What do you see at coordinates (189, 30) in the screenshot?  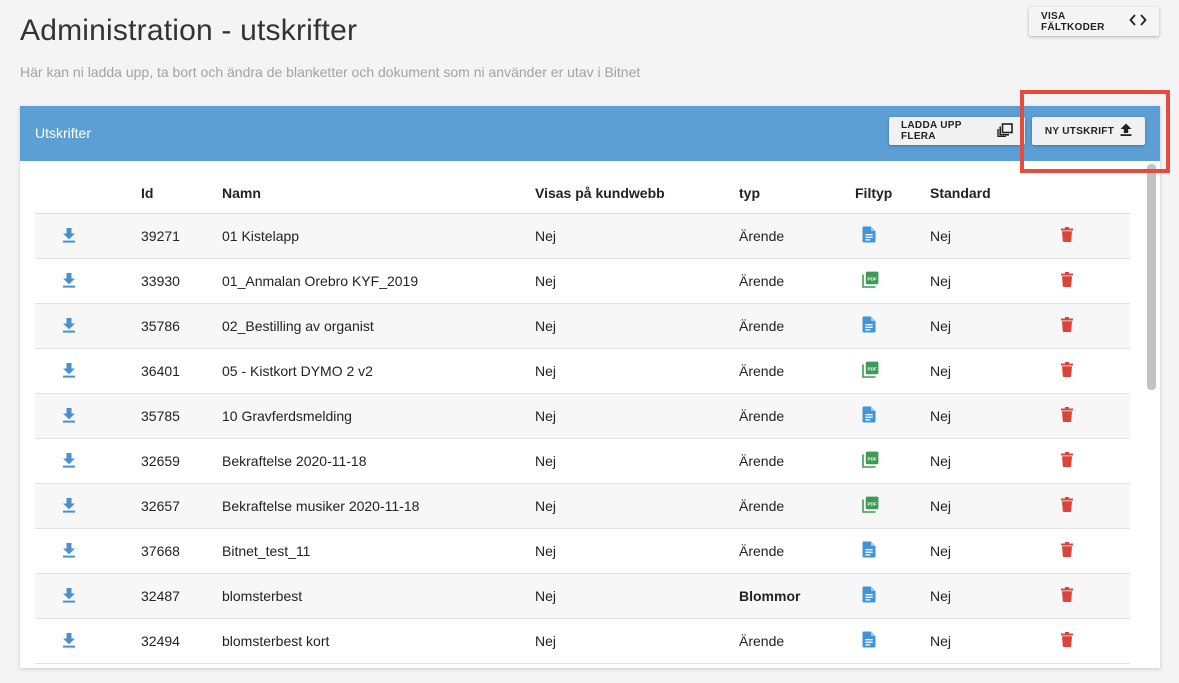 I see `page-title: Administration - utskrifter` at bounding box center [189, 30].